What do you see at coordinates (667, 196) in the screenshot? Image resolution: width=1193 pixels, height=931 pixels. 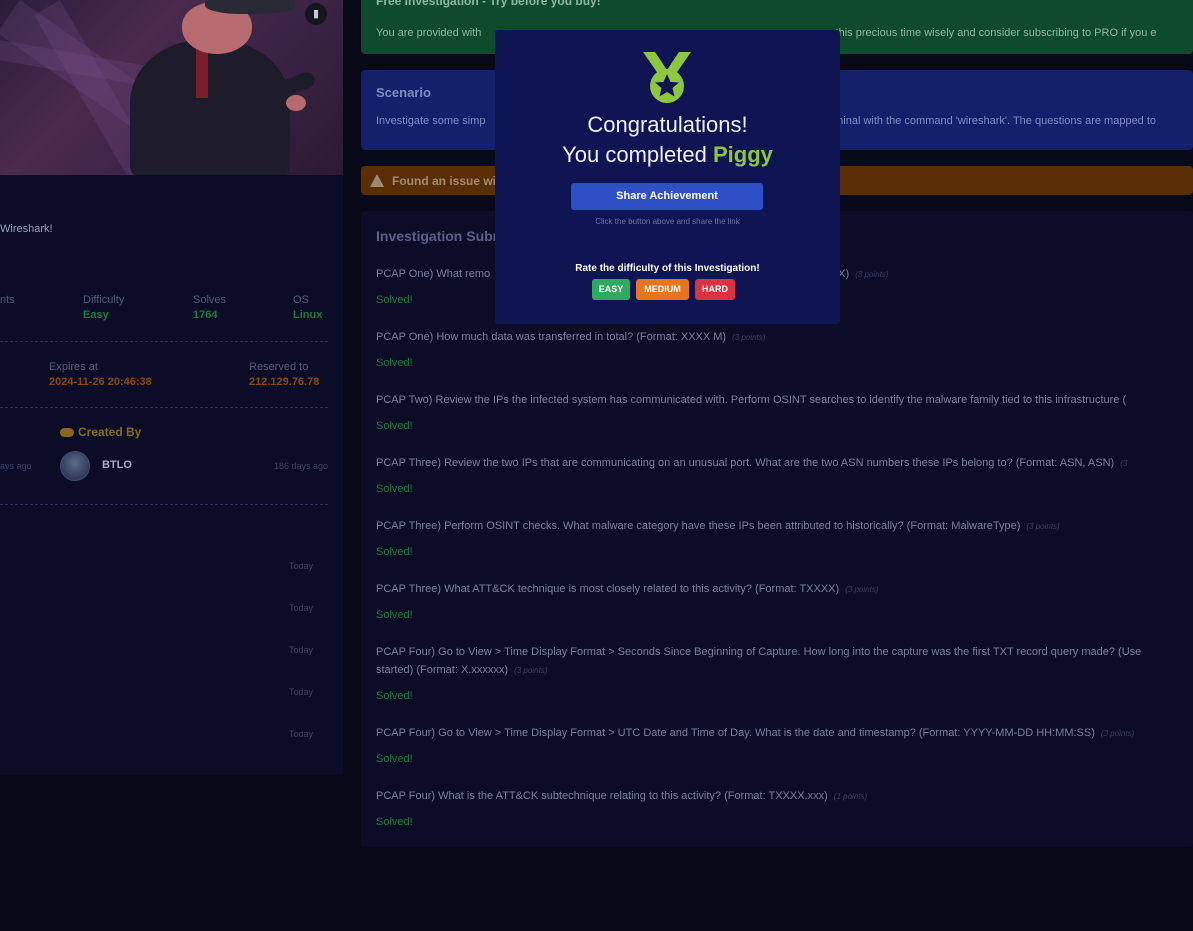 I see `share-achievement-button: Share Achievement` at bounding box center [667, 196].